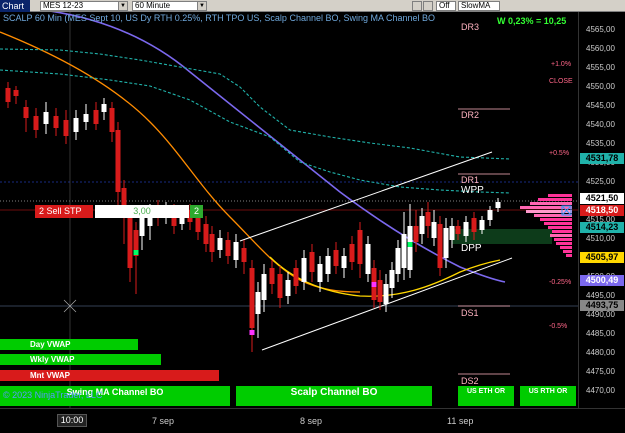  I want to click on order-price: 3,00, so click(142, 211).